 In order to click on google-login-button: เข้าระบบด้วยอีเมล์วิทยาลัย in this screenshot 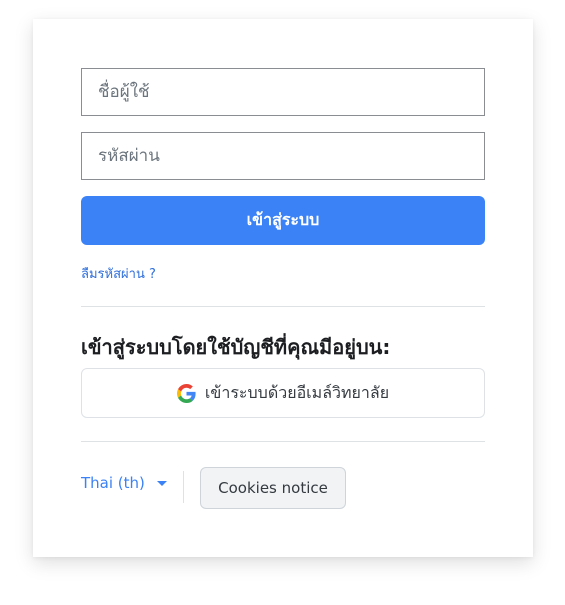, I will do `click(283, 393)`.